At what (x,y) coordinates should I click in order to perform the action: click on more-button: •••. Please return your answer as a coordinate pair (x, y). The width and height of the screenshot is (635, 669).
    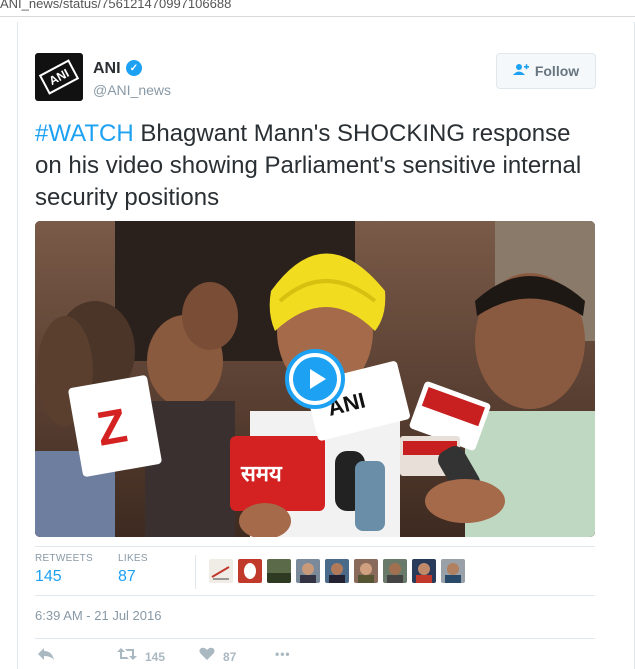
    Looking at the image, I should click on (283, 654).